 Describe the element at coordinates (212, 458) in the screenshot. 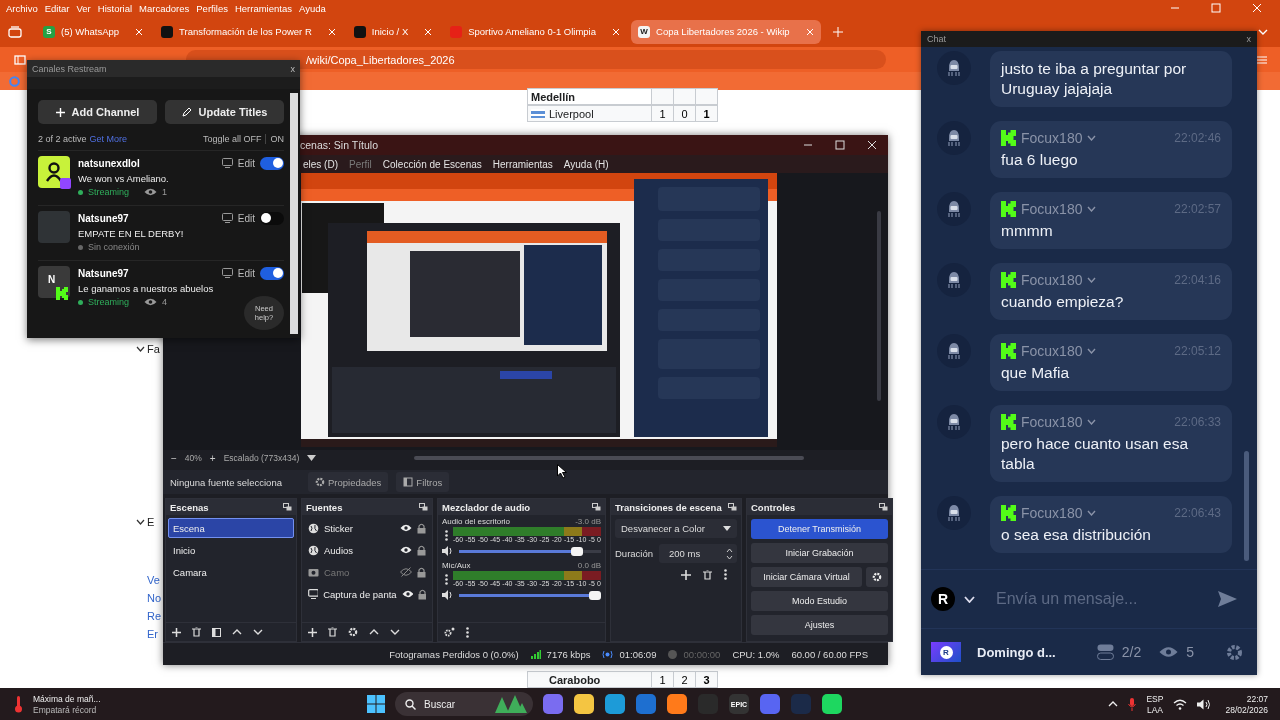

I see `zoom-in-button: +` at that location.